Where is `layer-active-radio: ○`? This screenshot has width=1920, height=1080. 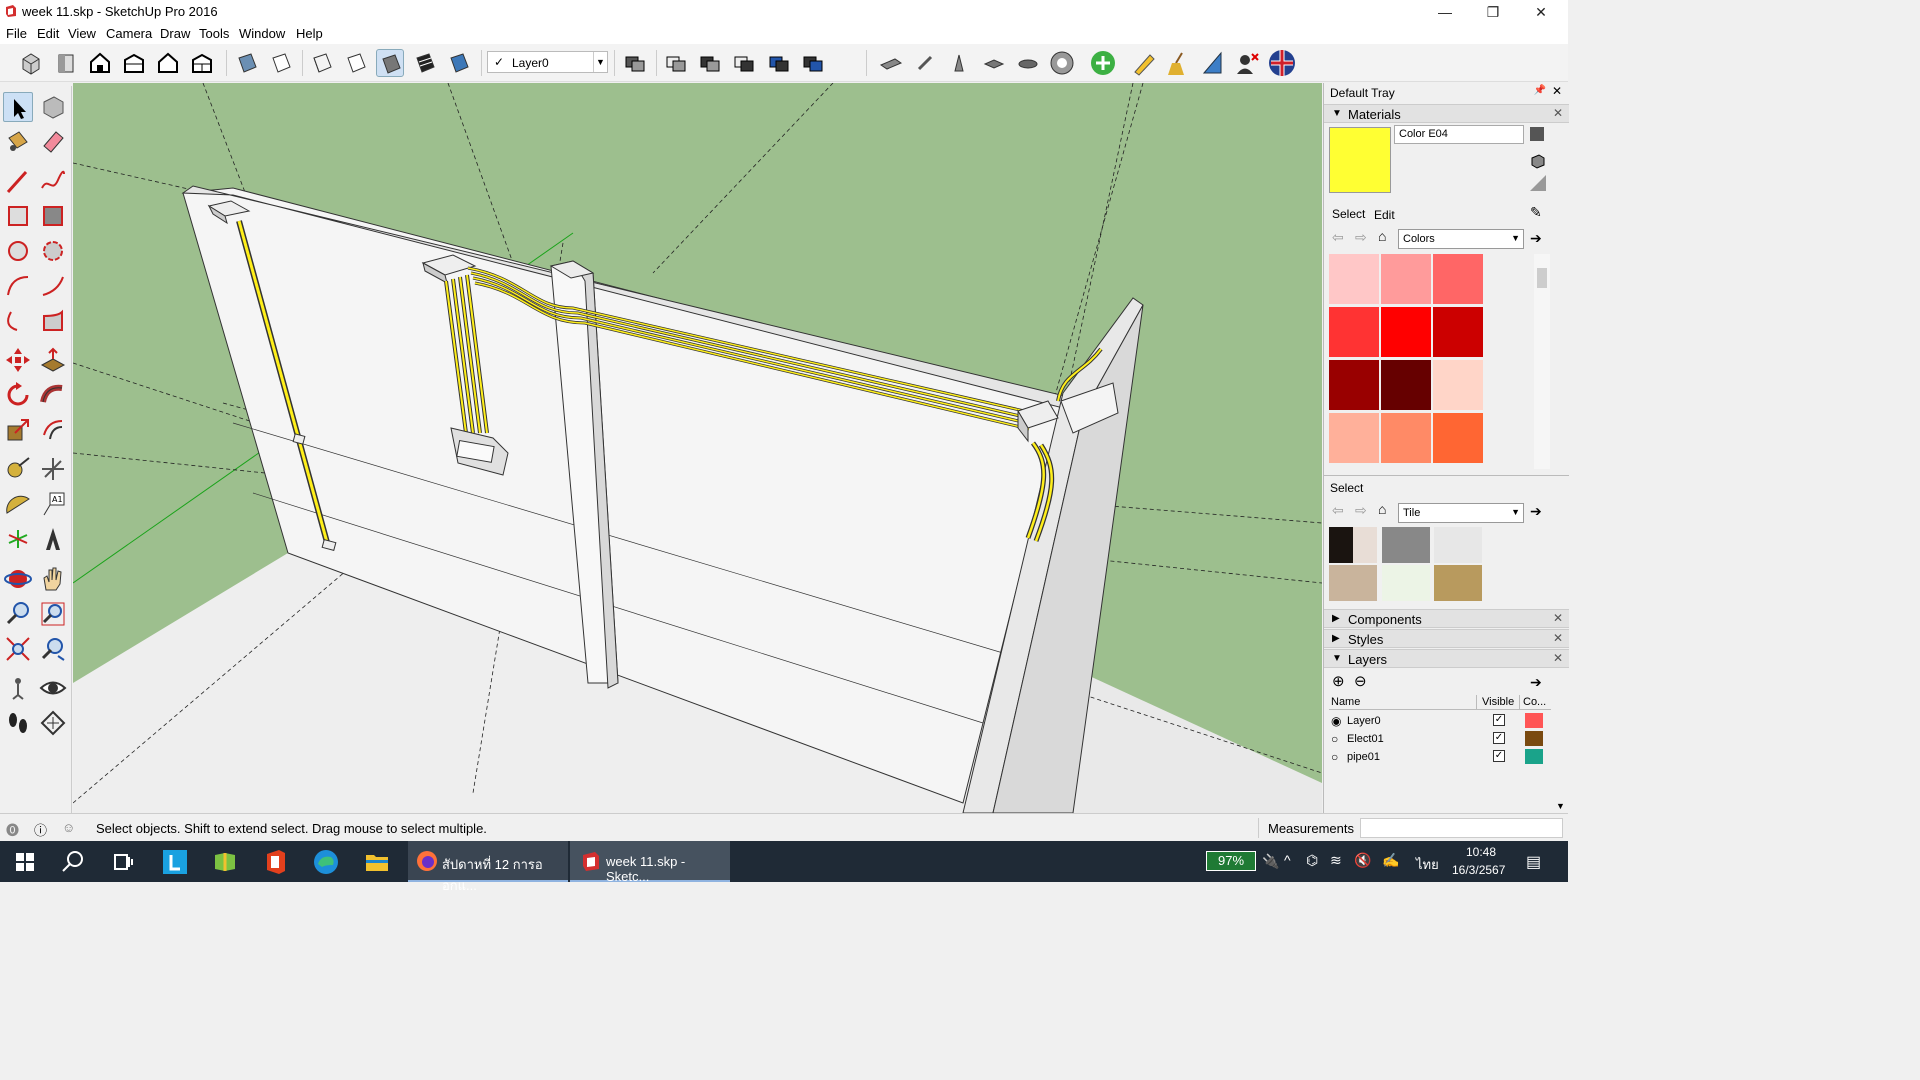 layer-active-radio: ○ is located at coordinates (1334, 739).